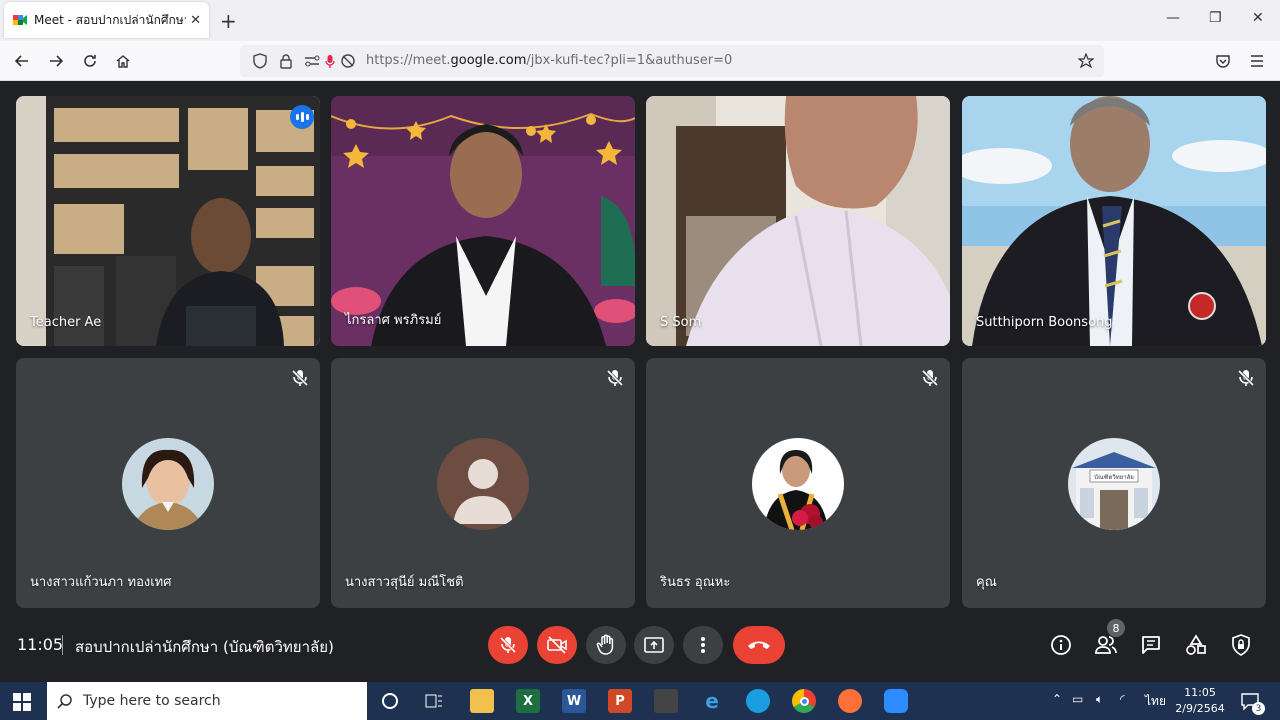  What do you see at coordinates (56, 61) in the screenshot?
I see `forward-icon` at bounding box center [56, 61].